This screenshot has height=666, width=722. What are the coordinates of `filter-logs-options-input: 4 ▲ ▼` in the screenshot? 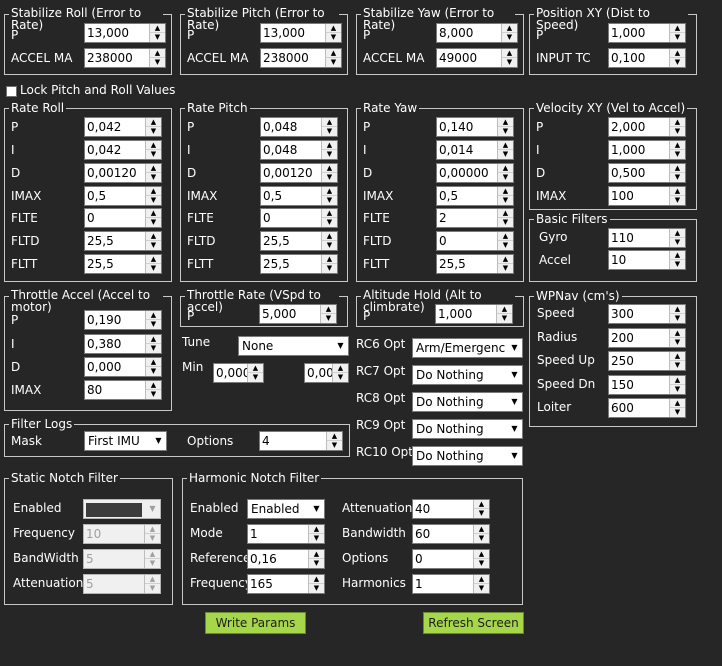 It's located at (301, 441).